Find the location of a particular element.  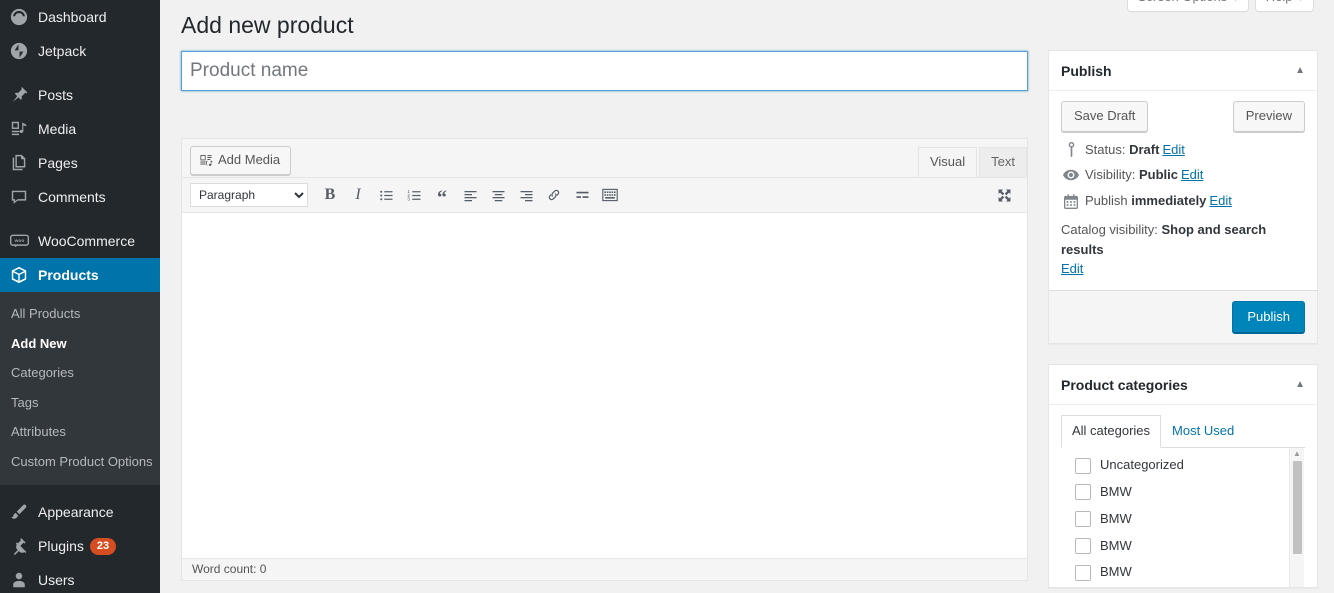

category-scrollbar: ▲ is located at coordinates (1296, 518).